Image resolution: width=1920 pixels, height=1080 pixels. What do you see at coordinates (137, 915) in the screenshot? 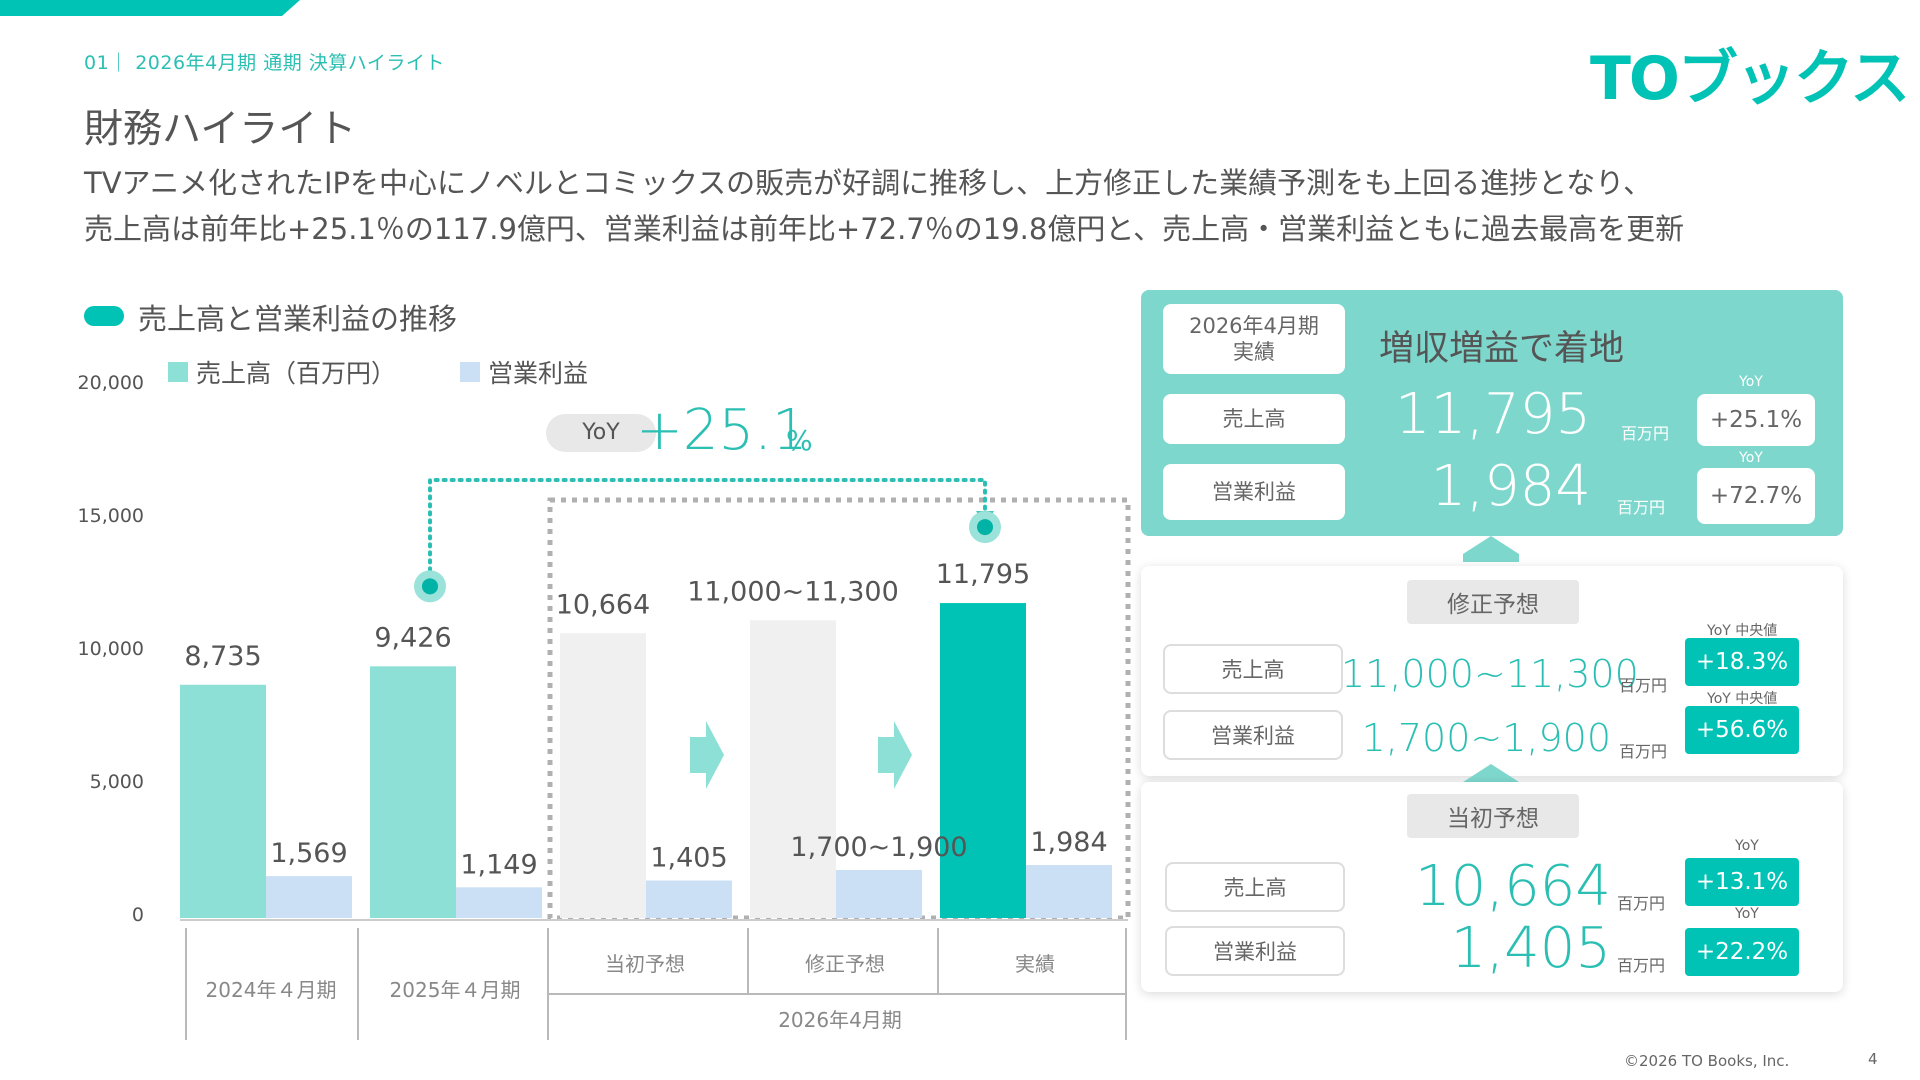
I see `y-tick-label: 0` at bounding box center [137, 915].